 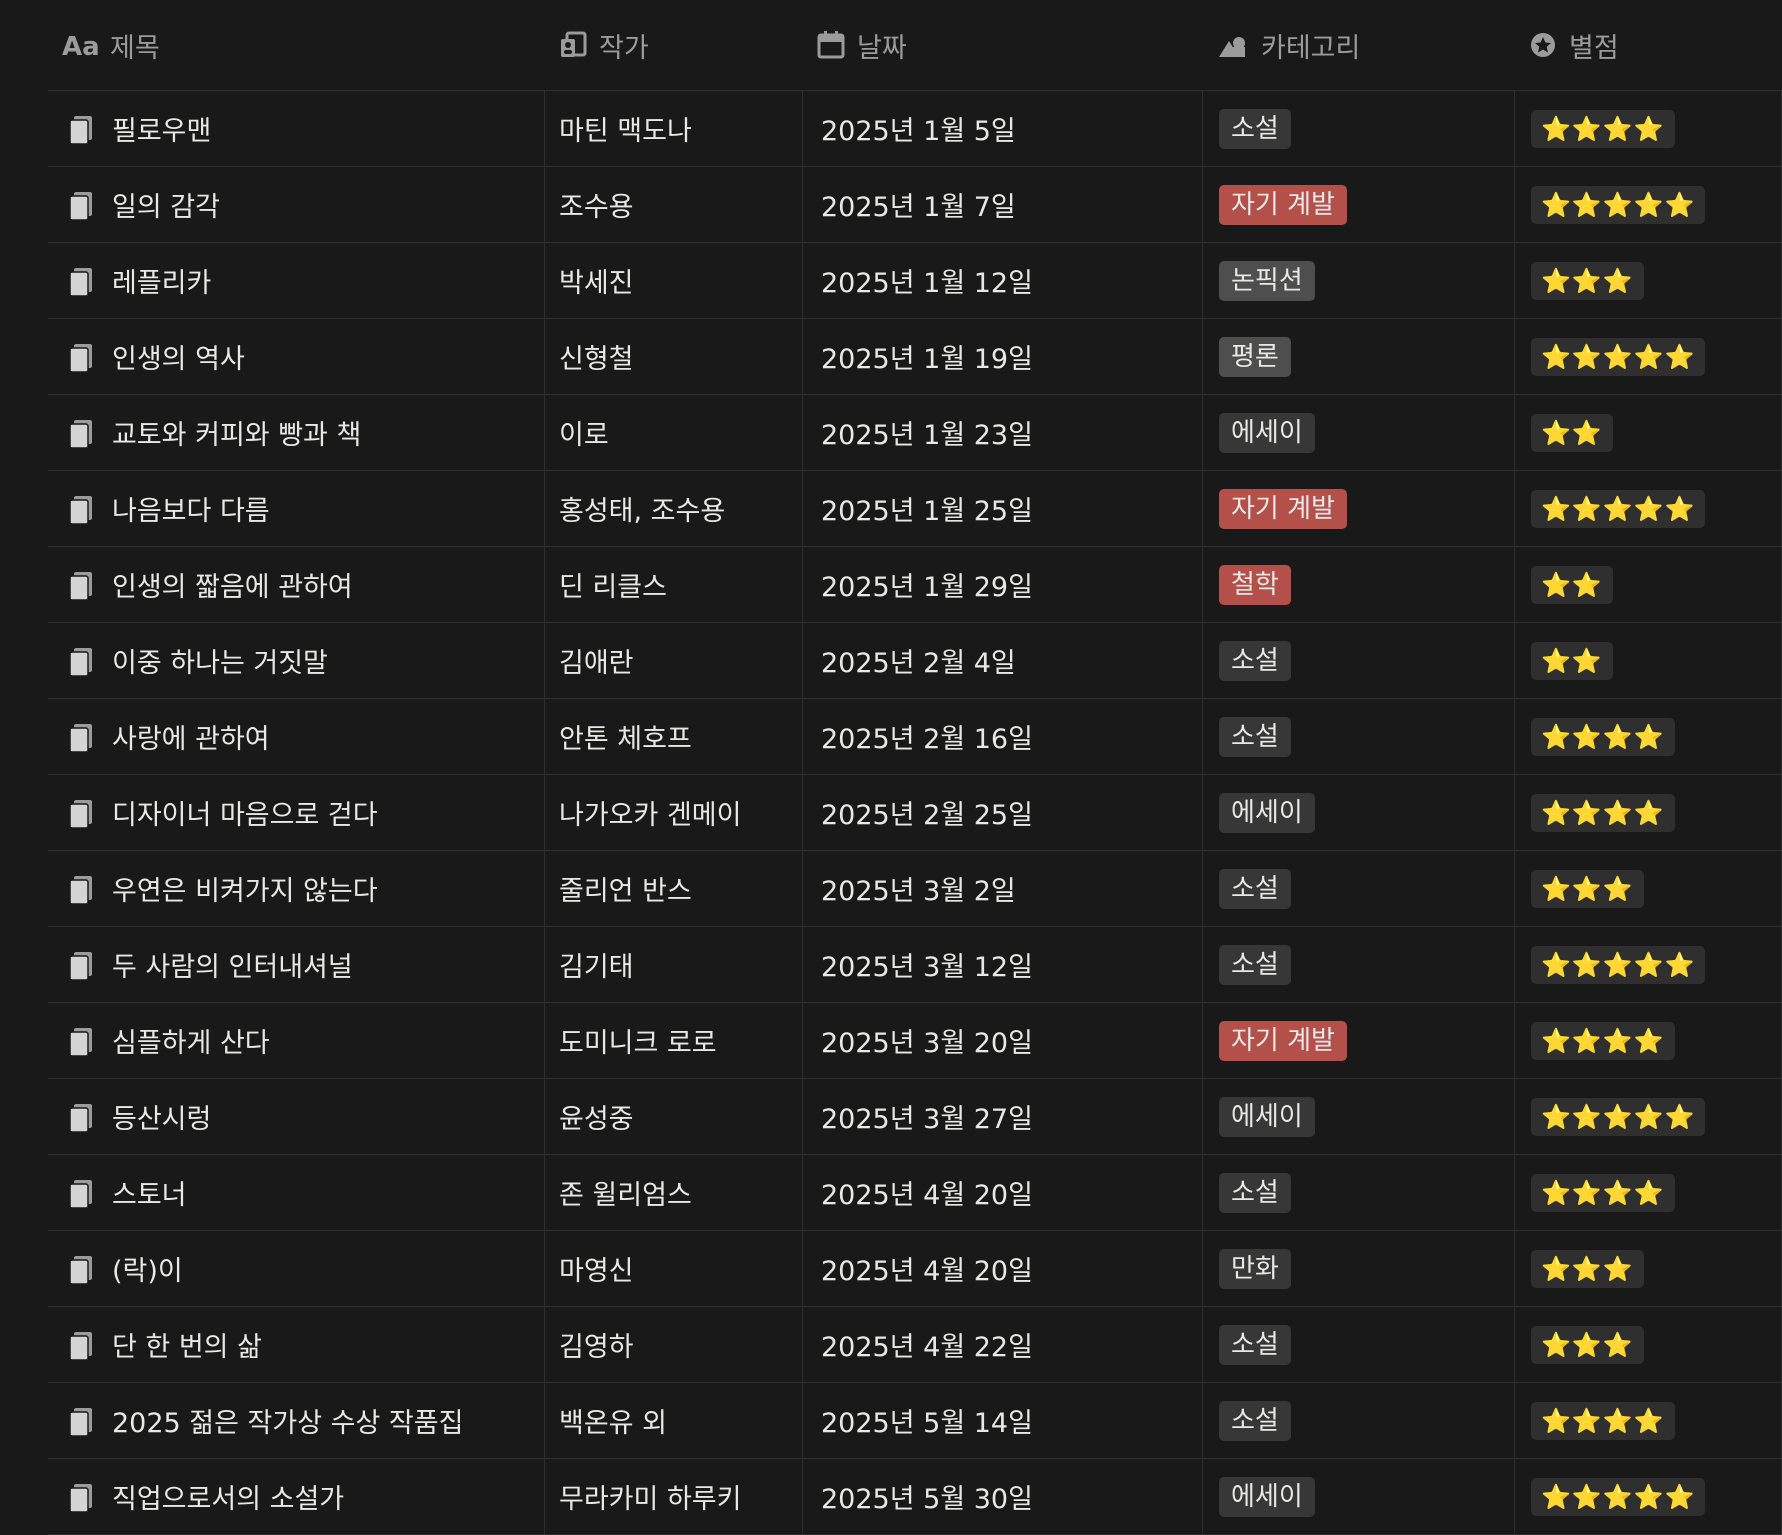 What do you see at coordinates (296, 736) in the screenshot?
I see `title-cell: 사랑에 관하여` at bounding box center [296, 736].